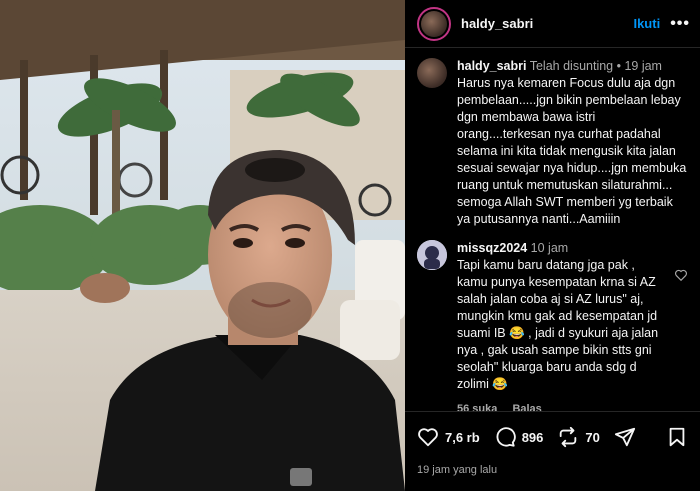  I want to click on reply-button: Balas, so click(526, 407).